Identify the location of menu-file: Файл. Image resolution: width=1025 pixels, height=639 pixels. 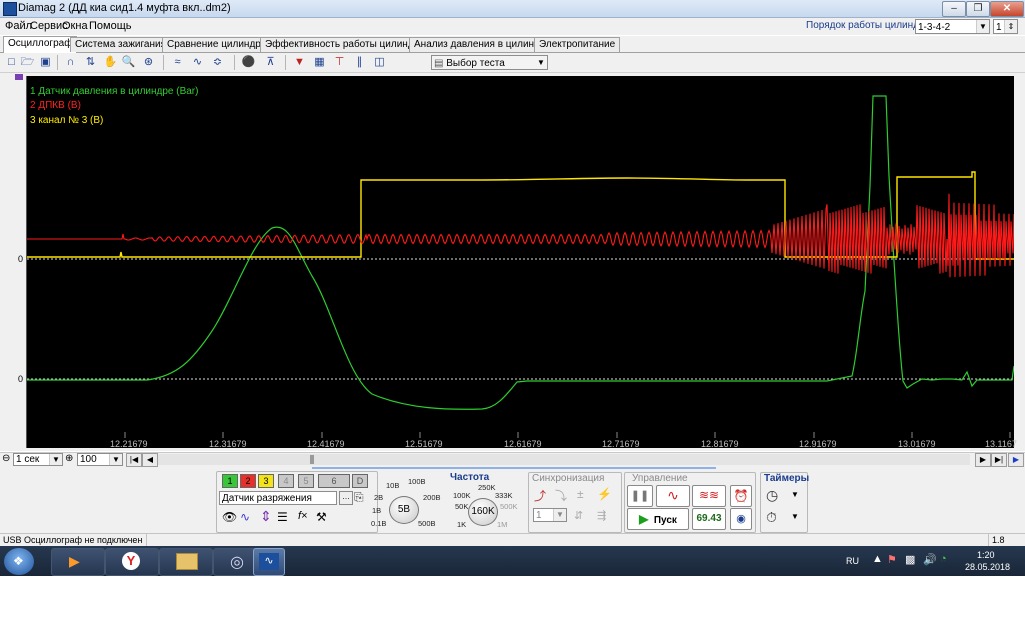
(18, 26).